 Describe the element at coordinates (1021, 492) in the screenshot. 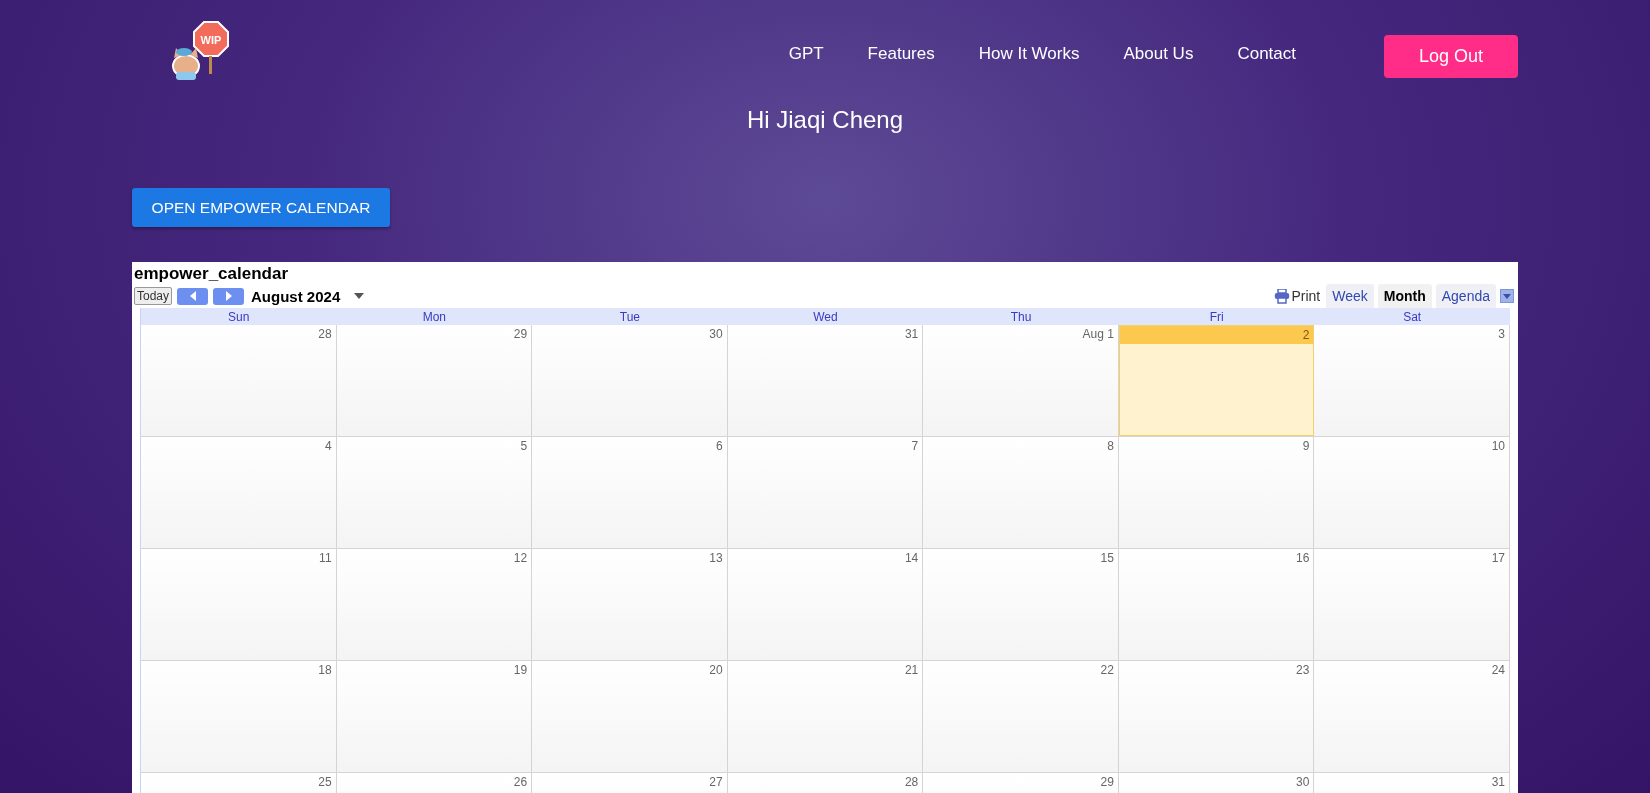

I see `day-cell: 8` at that location.